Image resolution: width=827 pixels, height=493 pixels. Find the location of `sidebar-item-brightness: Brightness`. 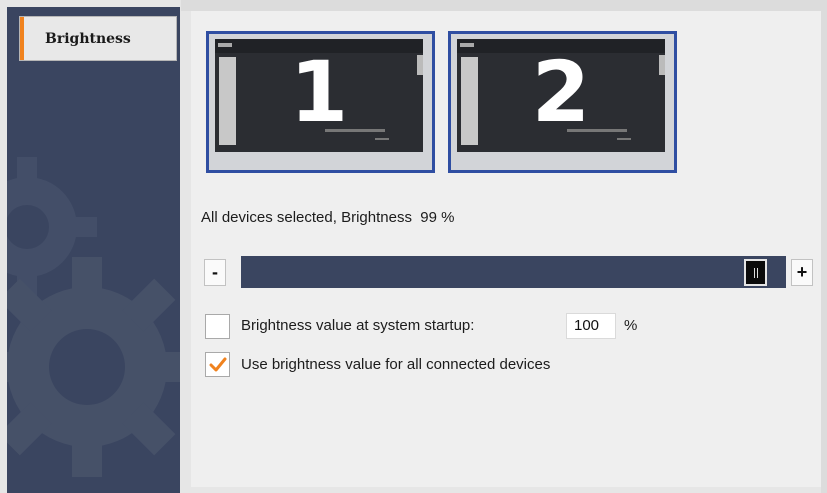

sidebar-item-brightness: Brightness is located at coordinates (98, 38).